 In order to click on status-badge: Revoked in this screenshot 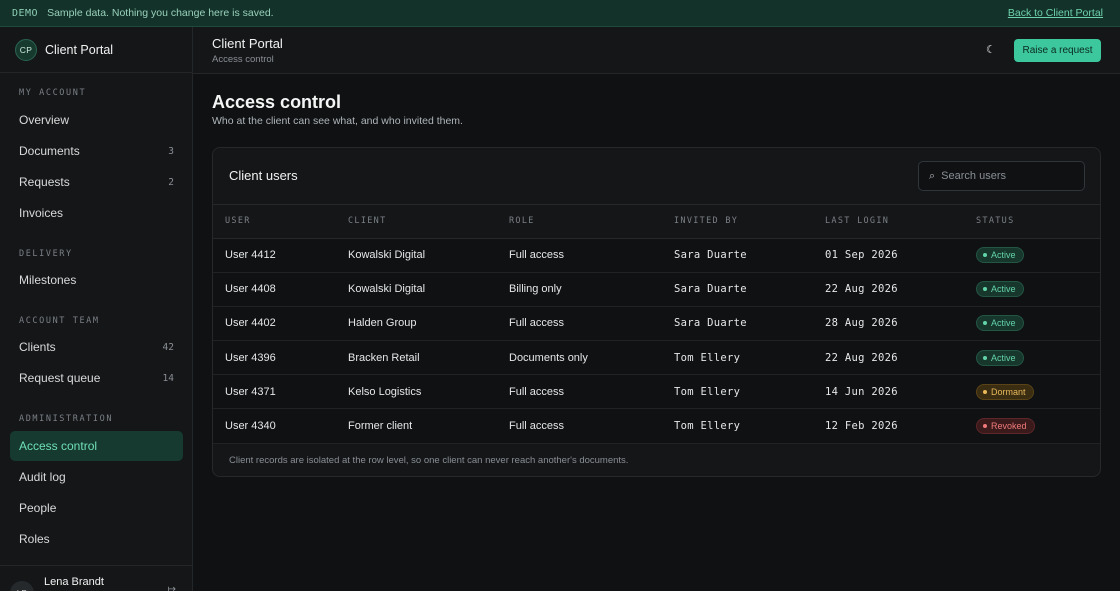, I will do `click(1005, 426)`.